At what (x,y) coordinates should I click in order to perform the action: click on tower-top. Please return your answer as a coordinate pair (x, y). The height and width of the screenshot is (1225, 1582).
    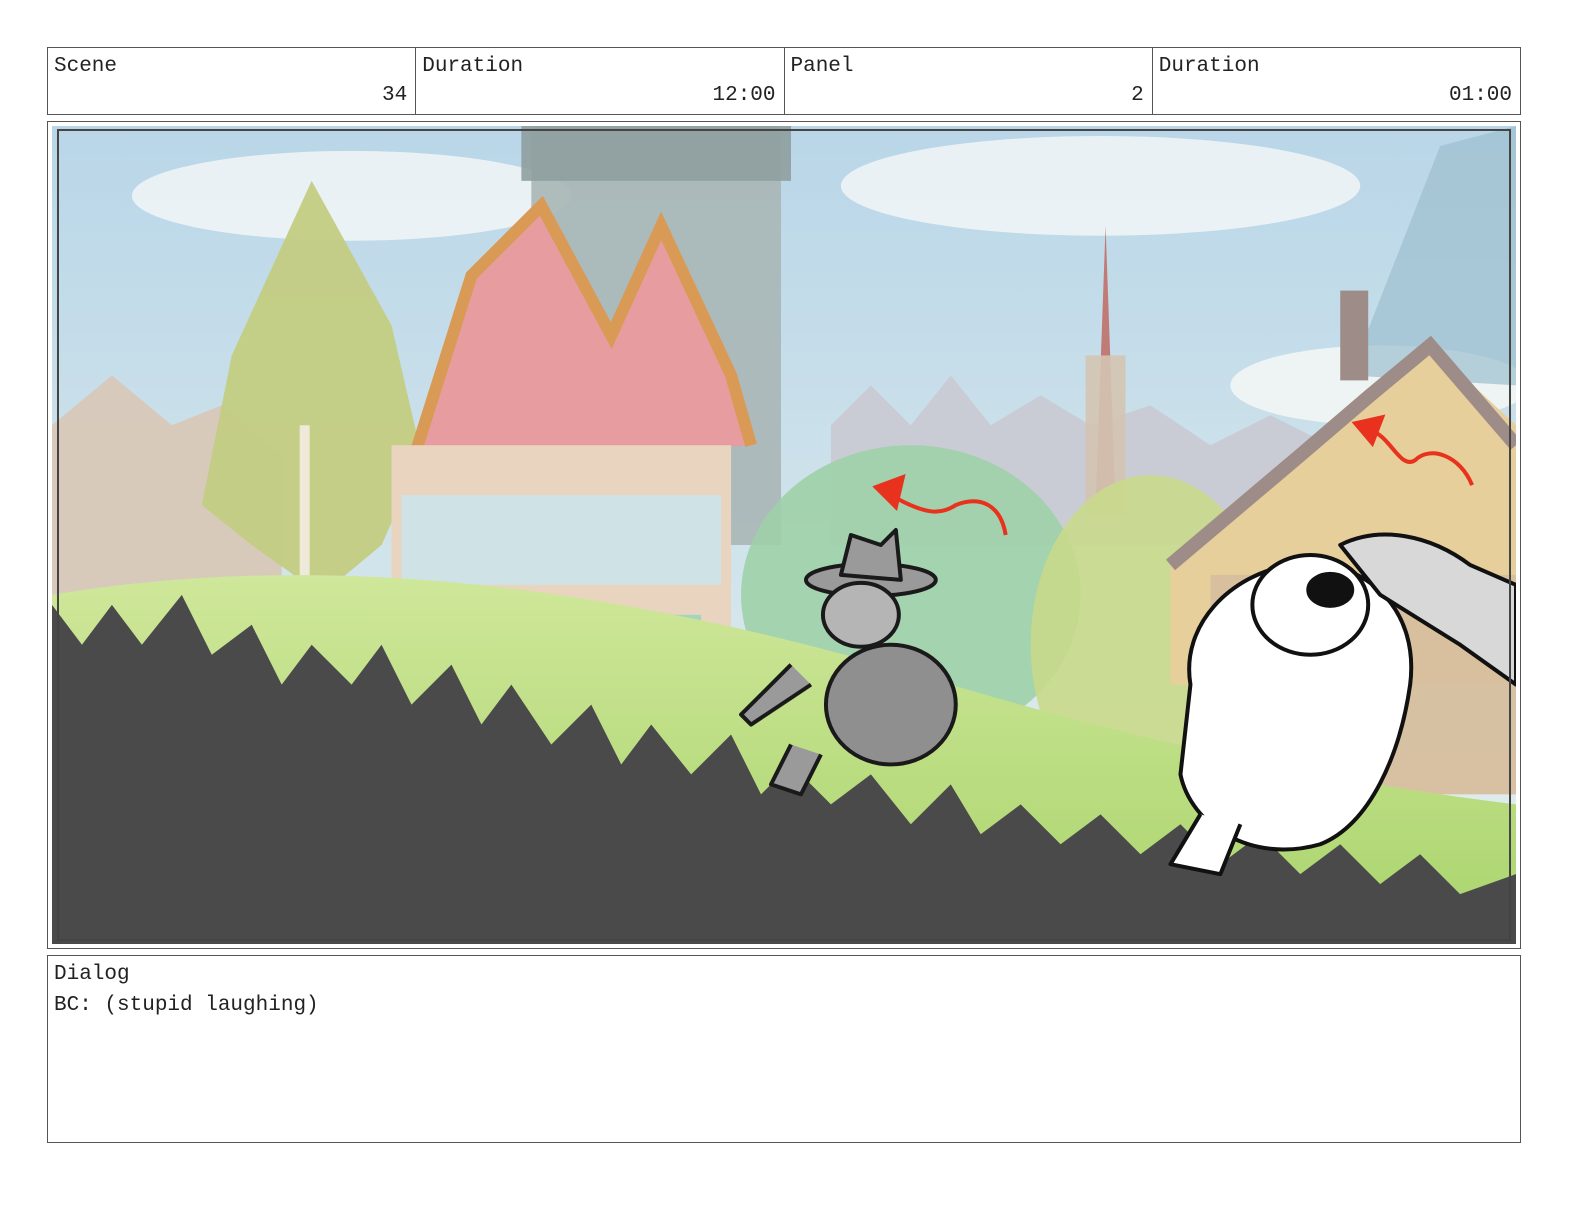
    Looking at the image, I should click on (656, 153).